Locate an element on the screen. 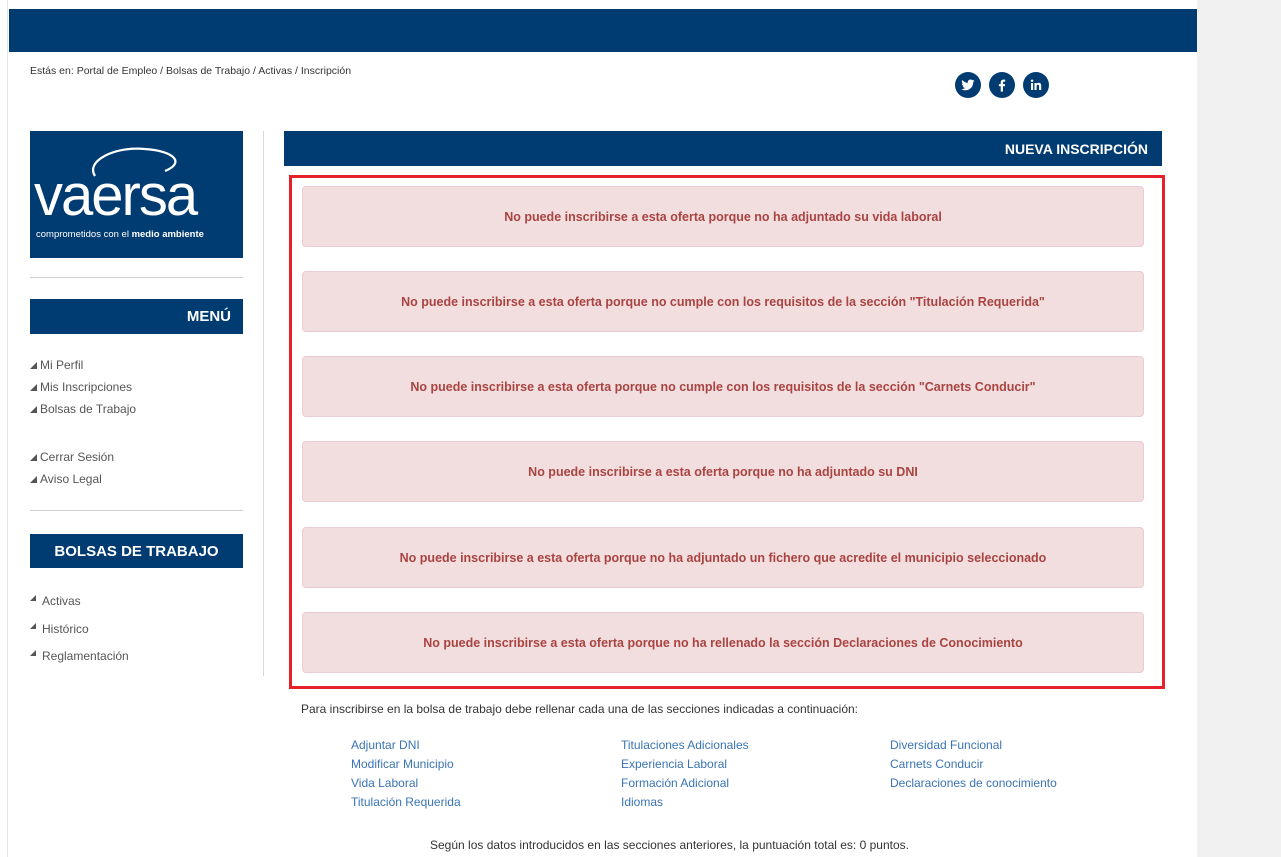 The height and width of the screenshot is (857, 1281). menu-item-aviso-legal: Aviso Legal is located at coordinates (72, 479).